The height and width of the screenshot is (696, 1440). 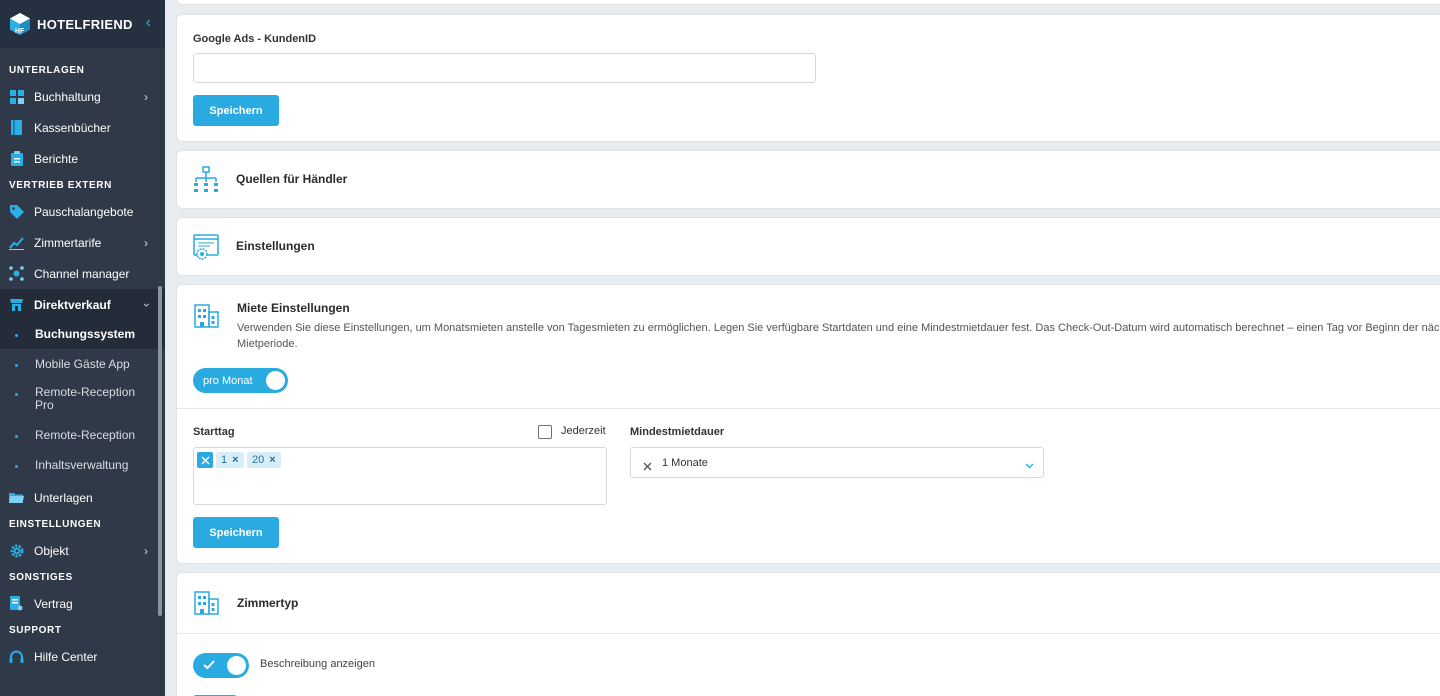 What do you see at coordinates (685, 463) in the screenshot?
I see `mindestmietdauer-value: 1 Monate` at bounding box center [685, 463].